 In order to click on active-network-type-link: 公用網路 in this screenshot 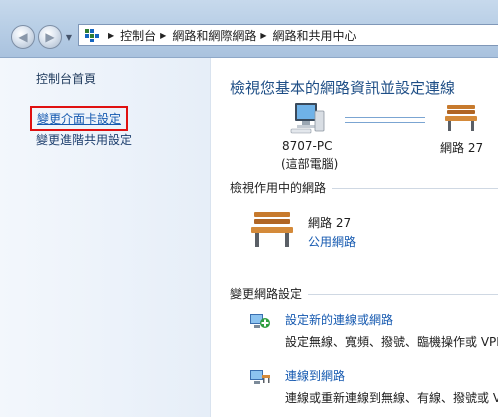, I will do `click(332, 241)`.